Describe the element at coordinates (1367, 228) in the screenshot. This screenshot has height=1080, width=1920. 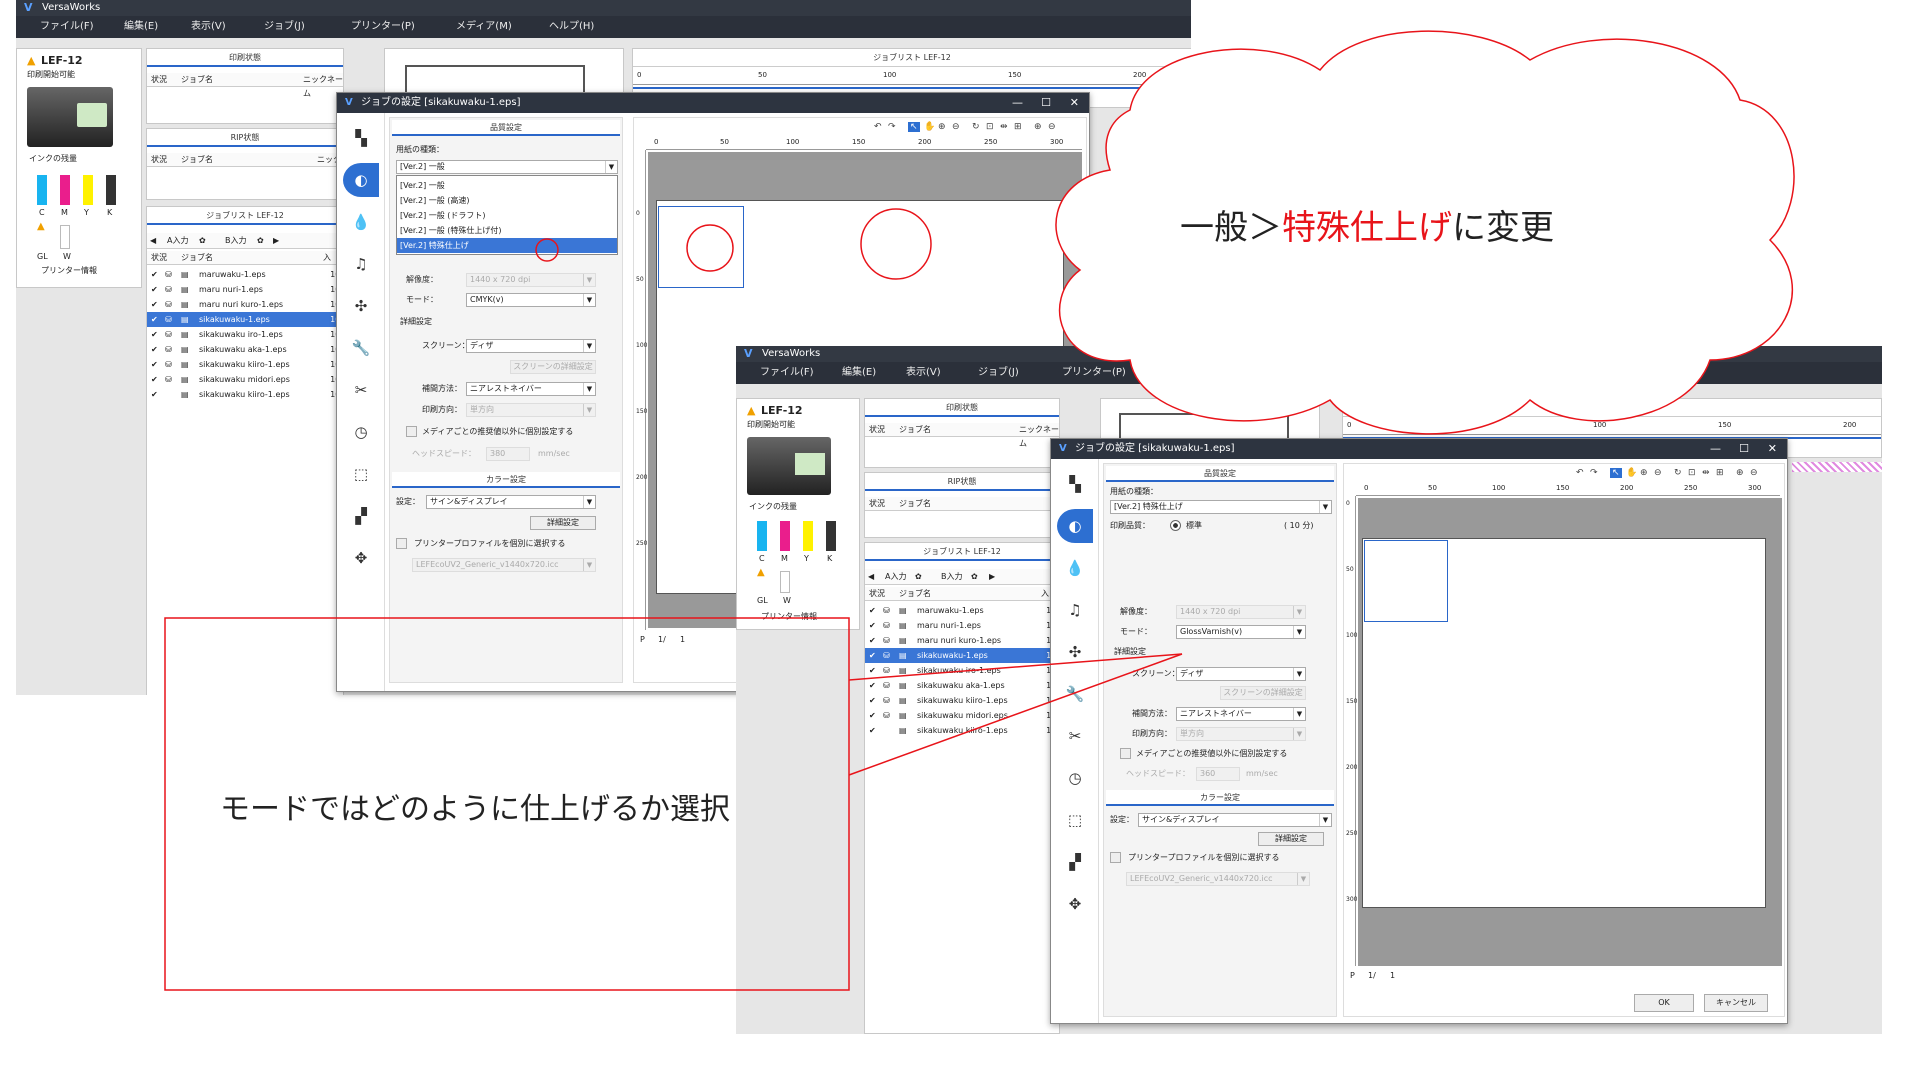
I see `cloud-text-highlight: 特殊仕上げ` at that location.